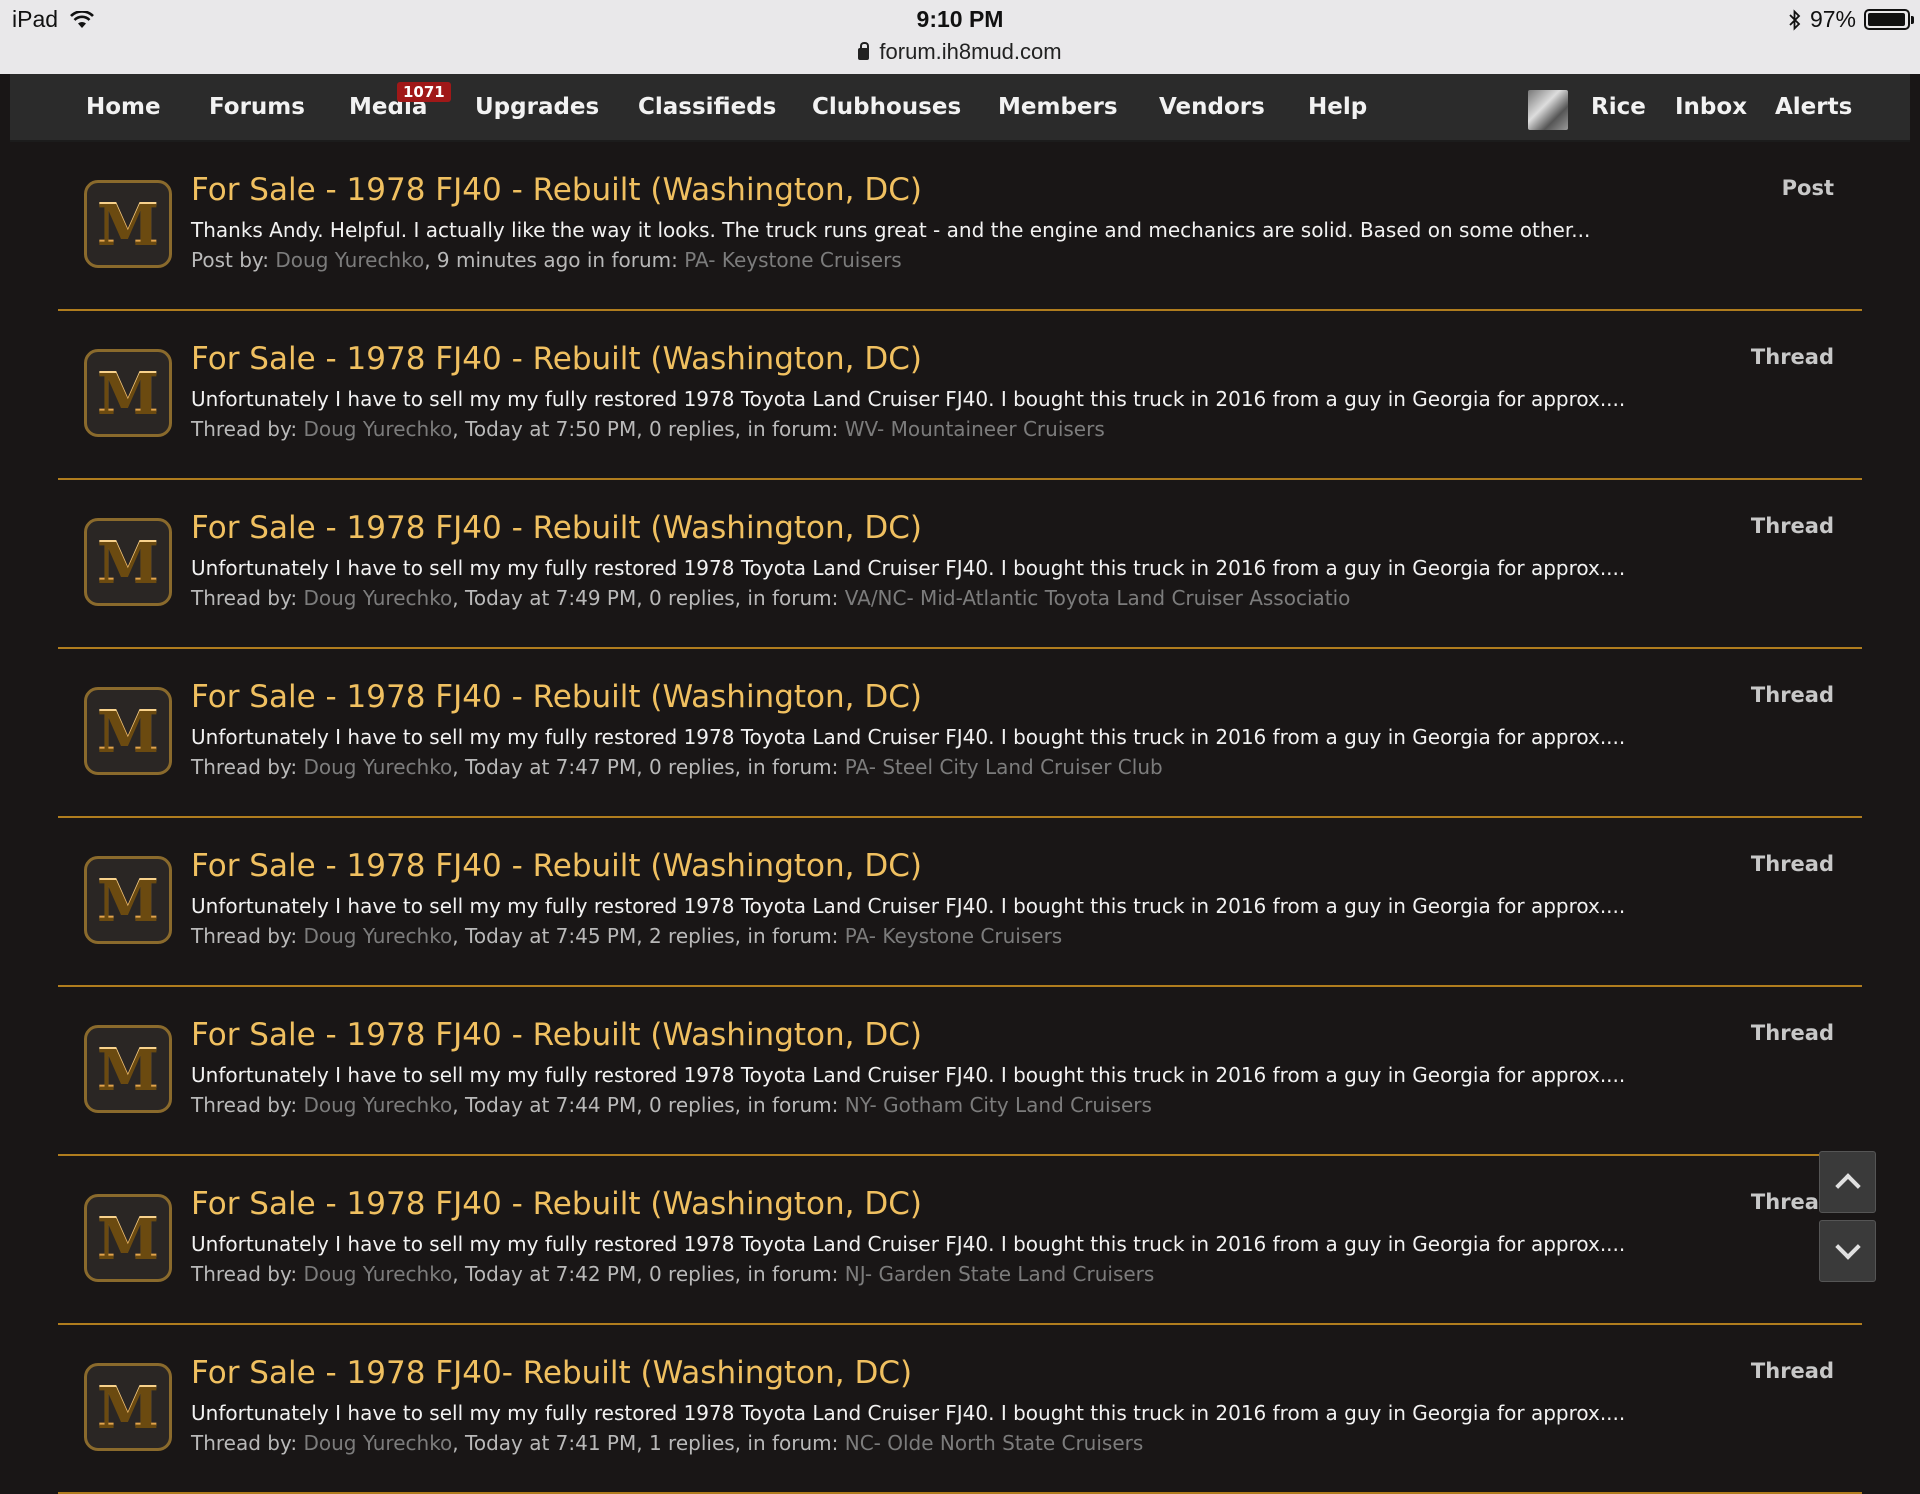 The height and width of the screenshot is (1494, 1920). What do you see at coordinates (1004, 767) in the screenshot?
I see `result-forum-link: PA- Steel City Land Cruiser Club` at bounding box center [1004, 767].